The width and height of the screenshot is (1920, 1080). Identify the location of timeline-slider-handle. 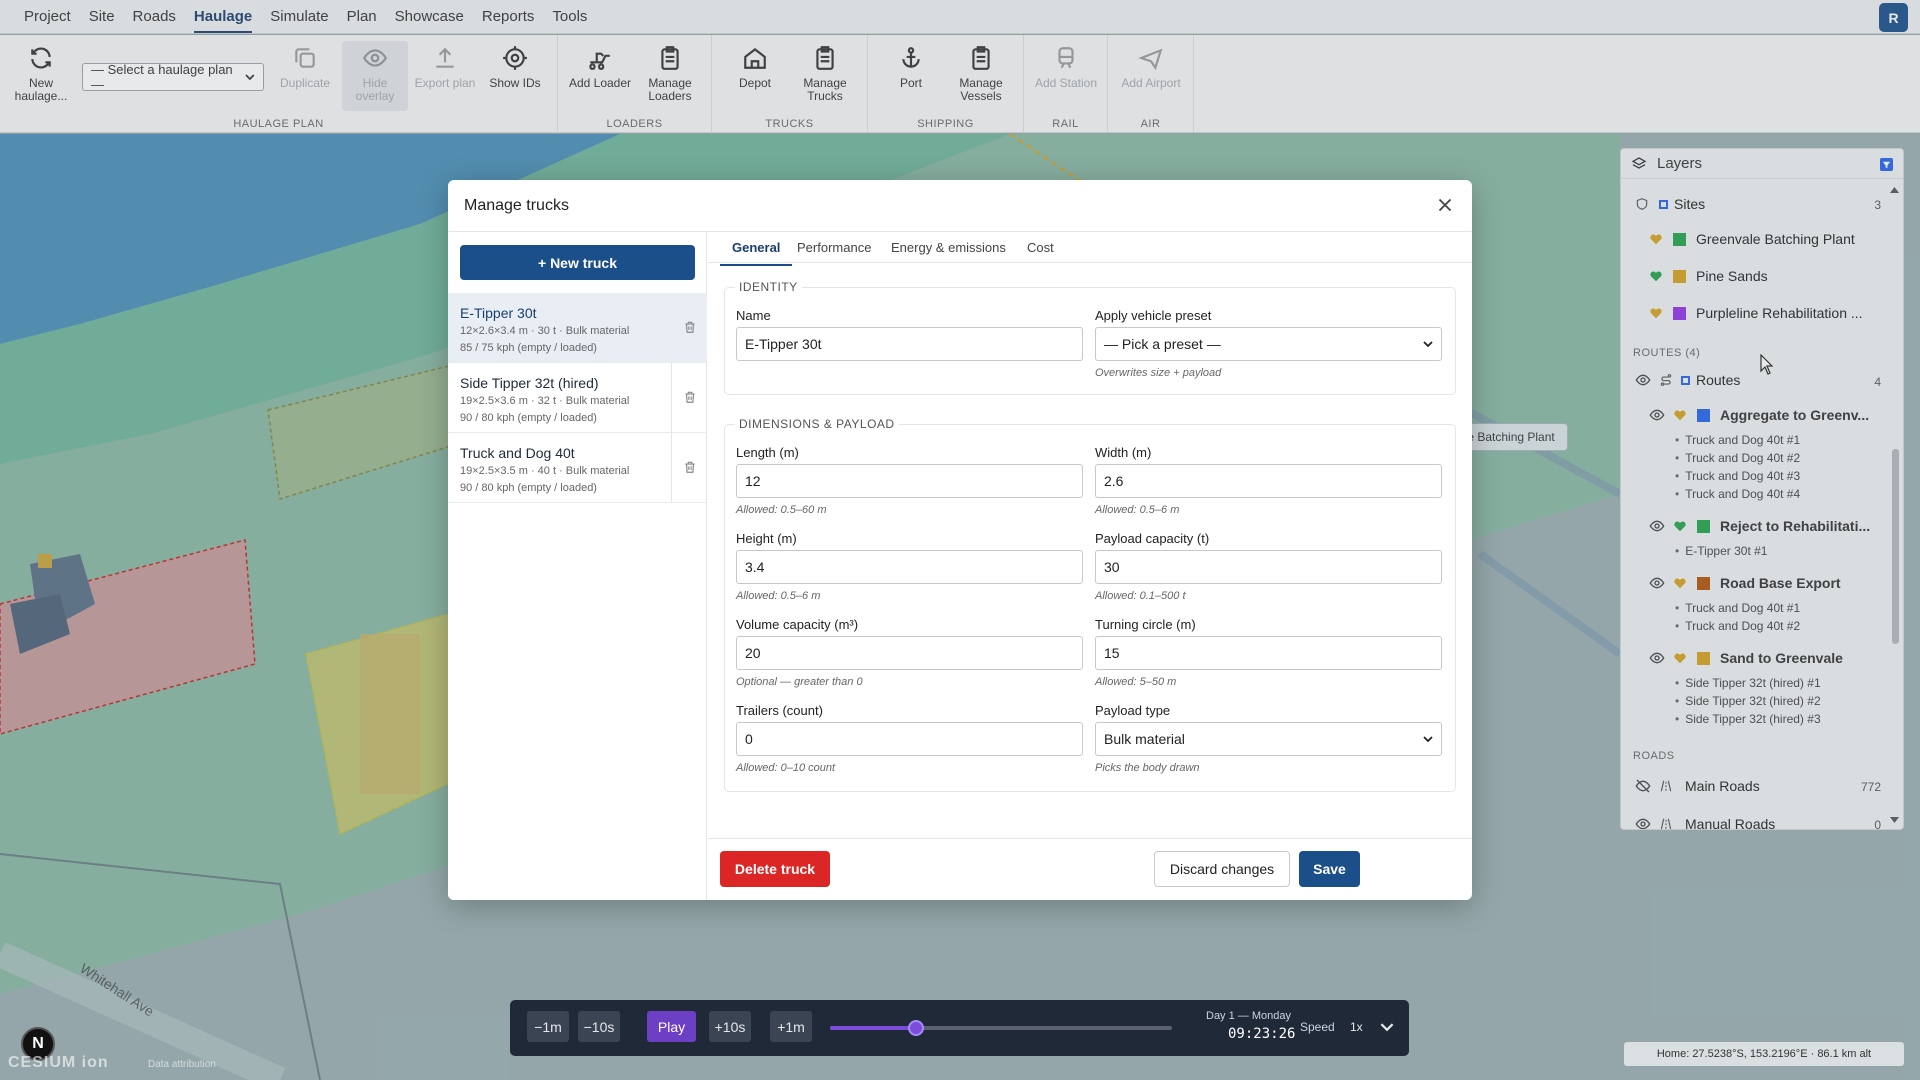
(915, 1028).